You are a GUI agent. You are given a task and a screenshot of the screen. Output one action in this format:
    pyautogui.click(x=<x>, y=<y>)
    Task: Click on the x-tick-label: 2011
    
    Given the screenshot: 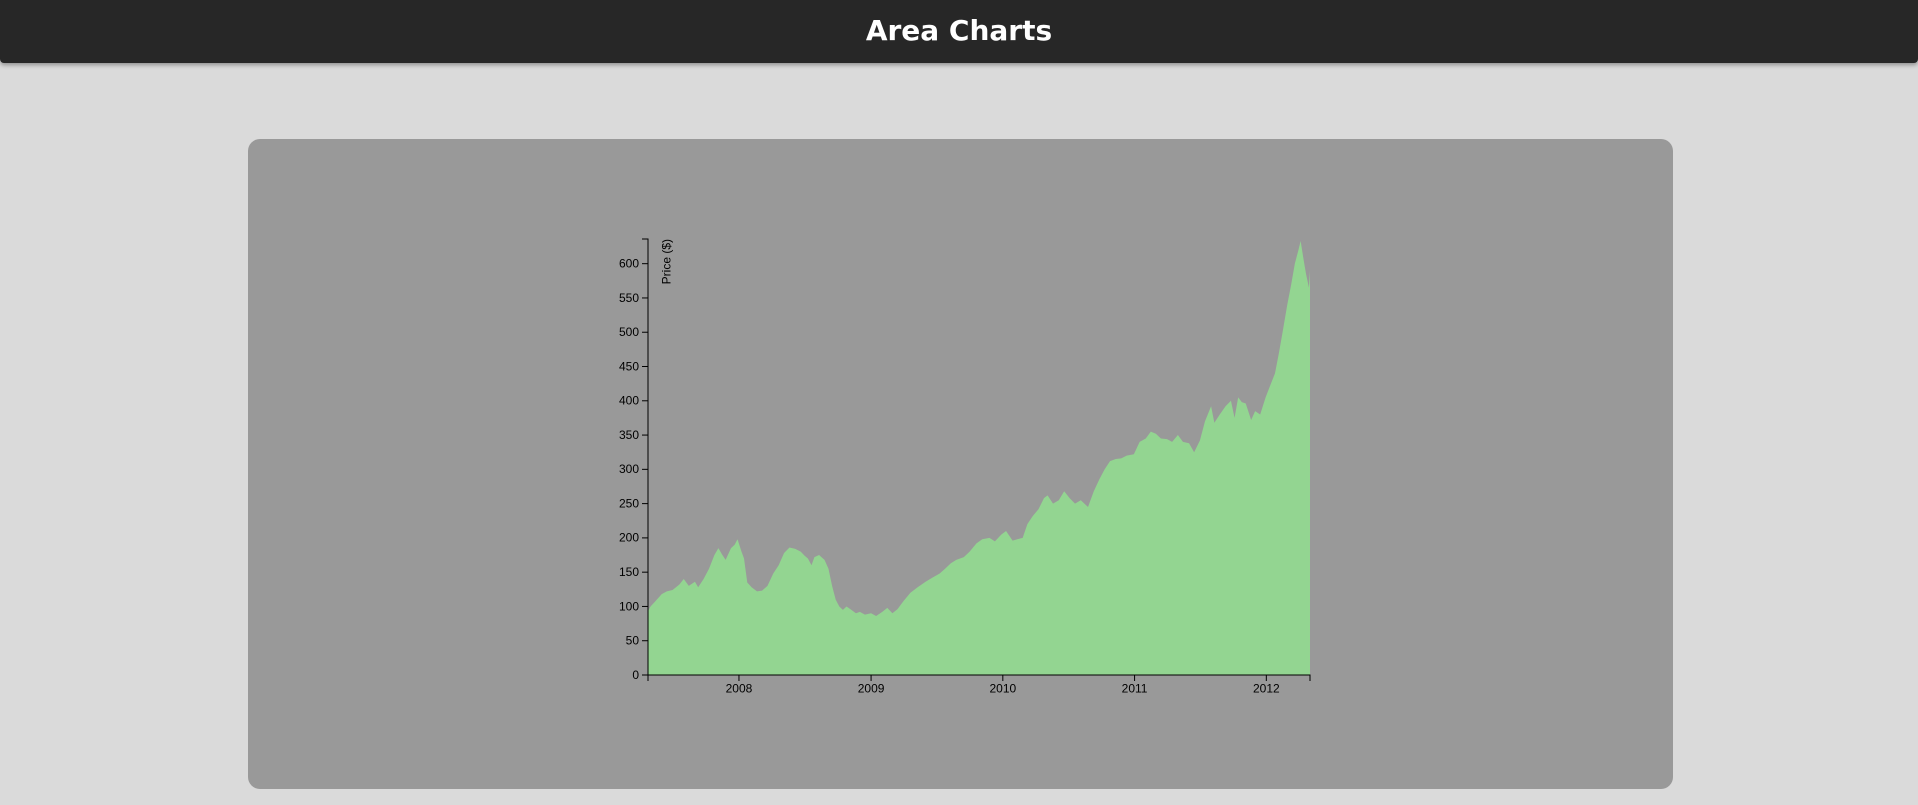 What is the action you would take?
    pyautogui.click(x=1135, y=689)
    